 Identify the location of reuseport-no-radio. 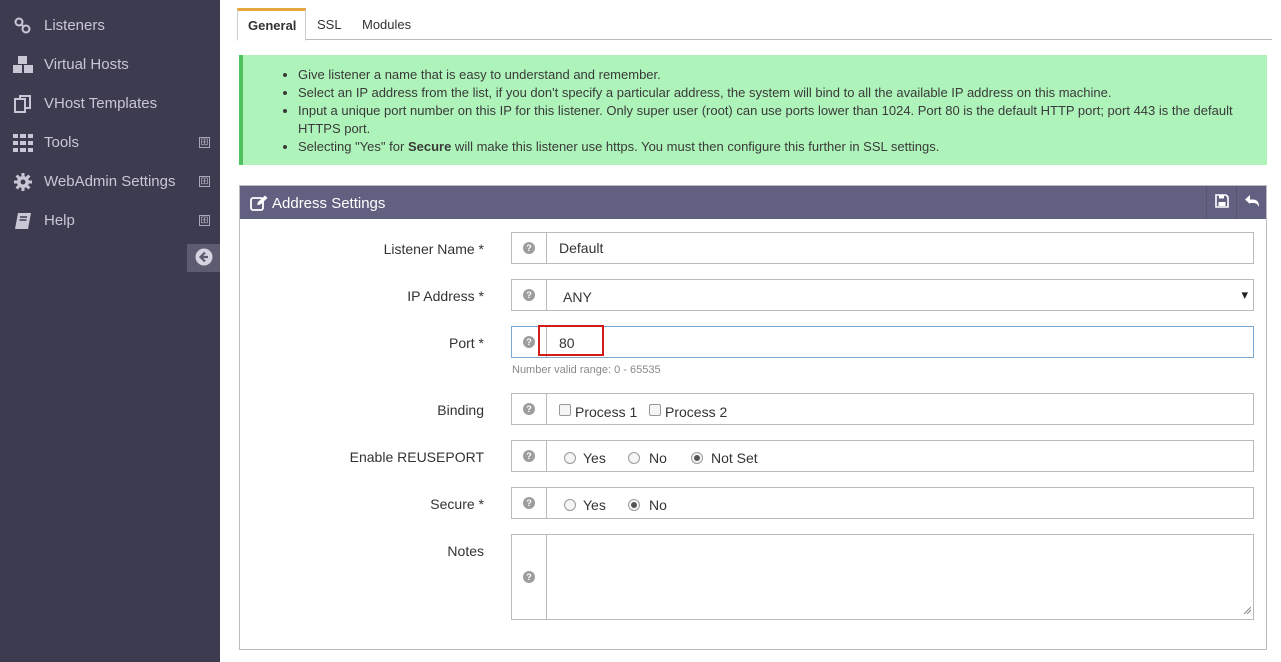
(634, 458).